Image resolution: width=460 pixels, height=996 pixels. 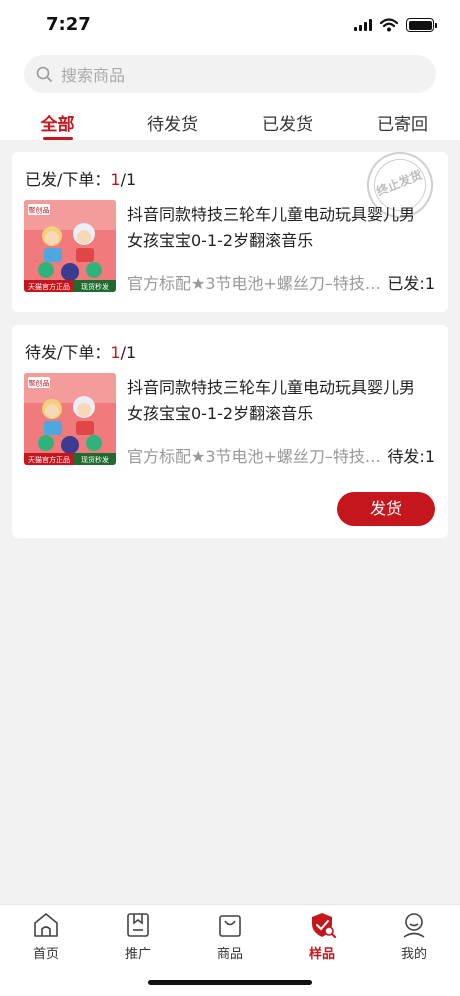 What do you see at coordinates (389, 25) in the screenshot?
I see `wifi-icon` at bounding box center [389, 25].